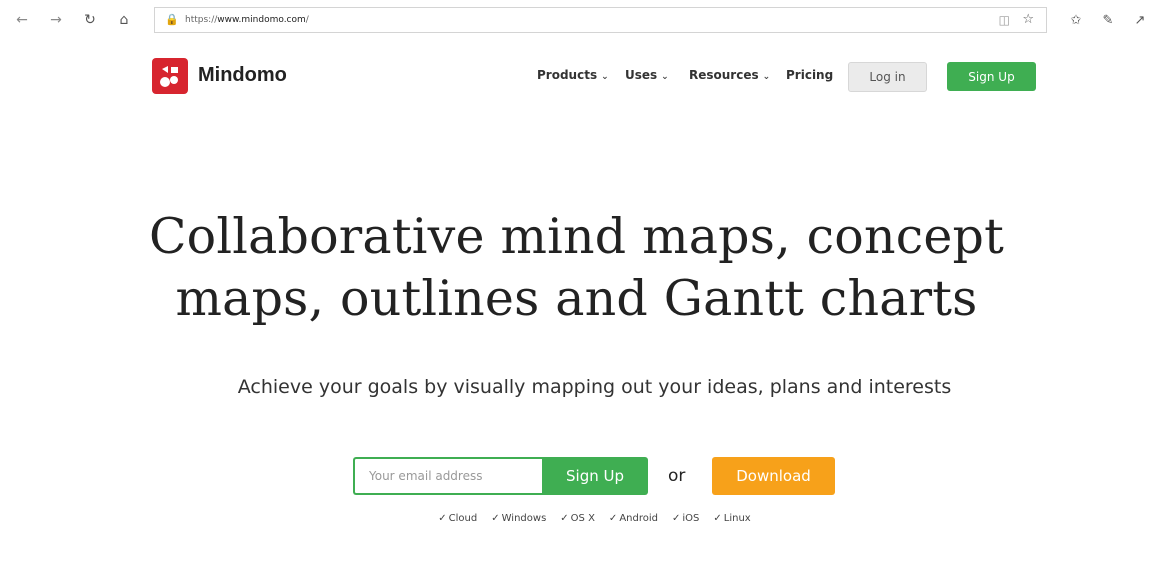 The image size is (1153, 564). I want to click on menu-products: Products ⌄, so click(573, 75).